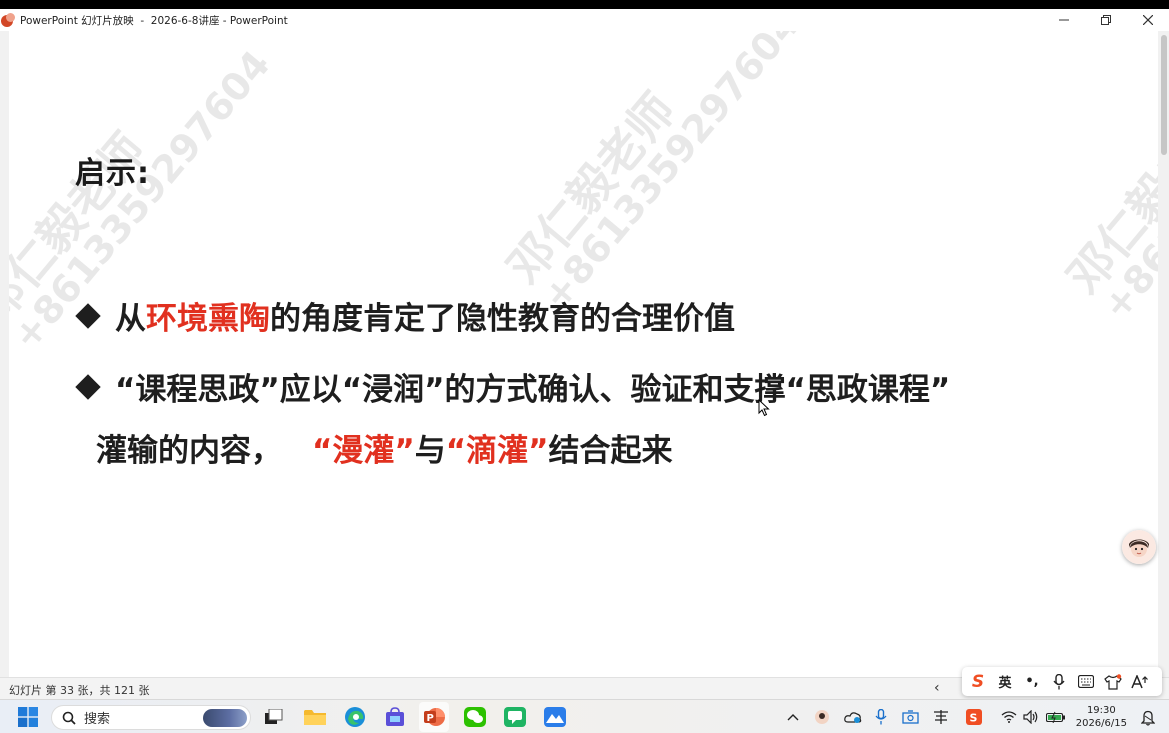 The width and height of the screenshot is (1169, 733). I want to click on clock-date: 2026/6/15, so click(1101, 723).